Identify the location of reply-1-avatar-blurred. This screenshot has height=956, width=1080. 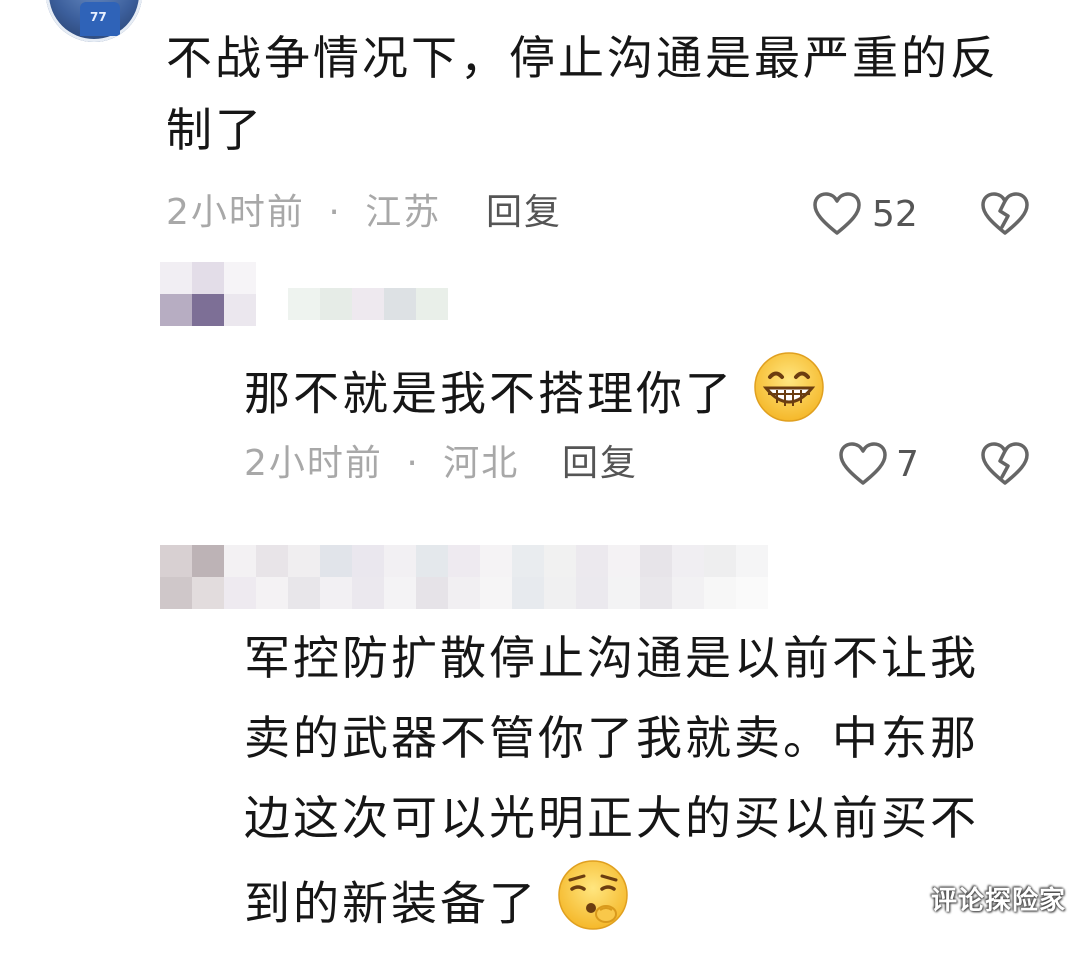
(208, 294).